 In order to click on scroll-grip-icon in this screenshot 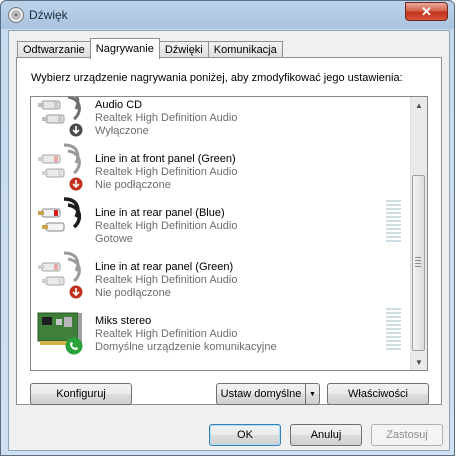, I will do `click(418, 263)`.